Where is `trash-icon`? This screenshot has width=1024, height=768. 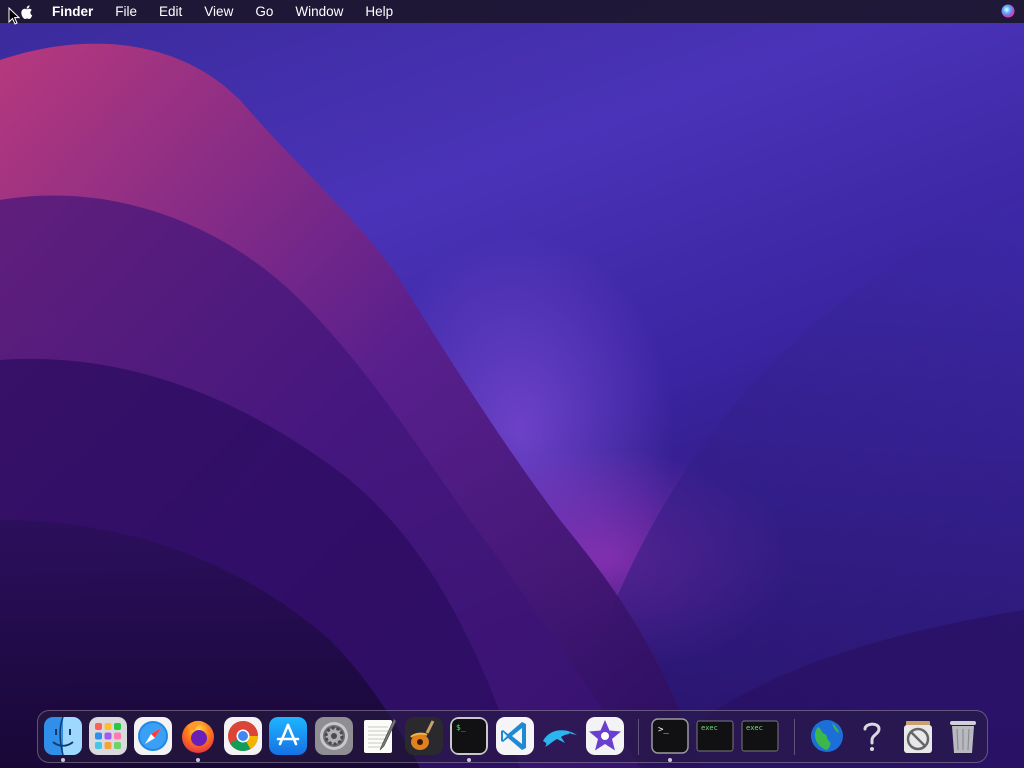 trash-icon is located at coordinates (963, 736).